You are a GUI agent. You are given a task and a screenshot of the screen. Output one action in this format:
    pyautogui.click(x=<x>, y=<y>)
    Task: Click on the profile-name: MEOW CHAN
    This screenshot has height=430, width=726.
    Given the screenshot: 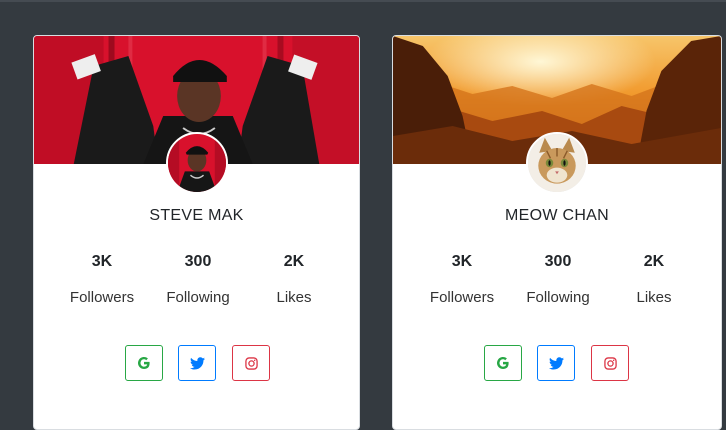 What is the action you would take?
    pyautogui.click(x=557, y=215)
    